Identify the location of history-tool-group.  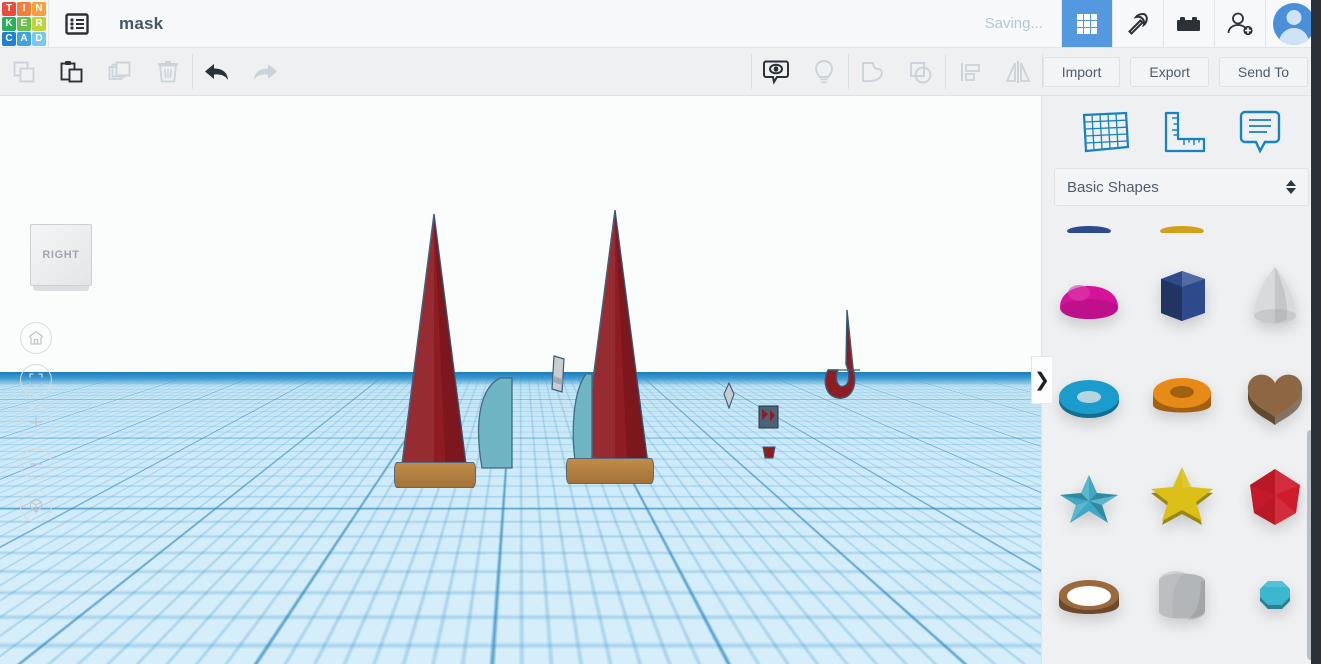
(241, 71).